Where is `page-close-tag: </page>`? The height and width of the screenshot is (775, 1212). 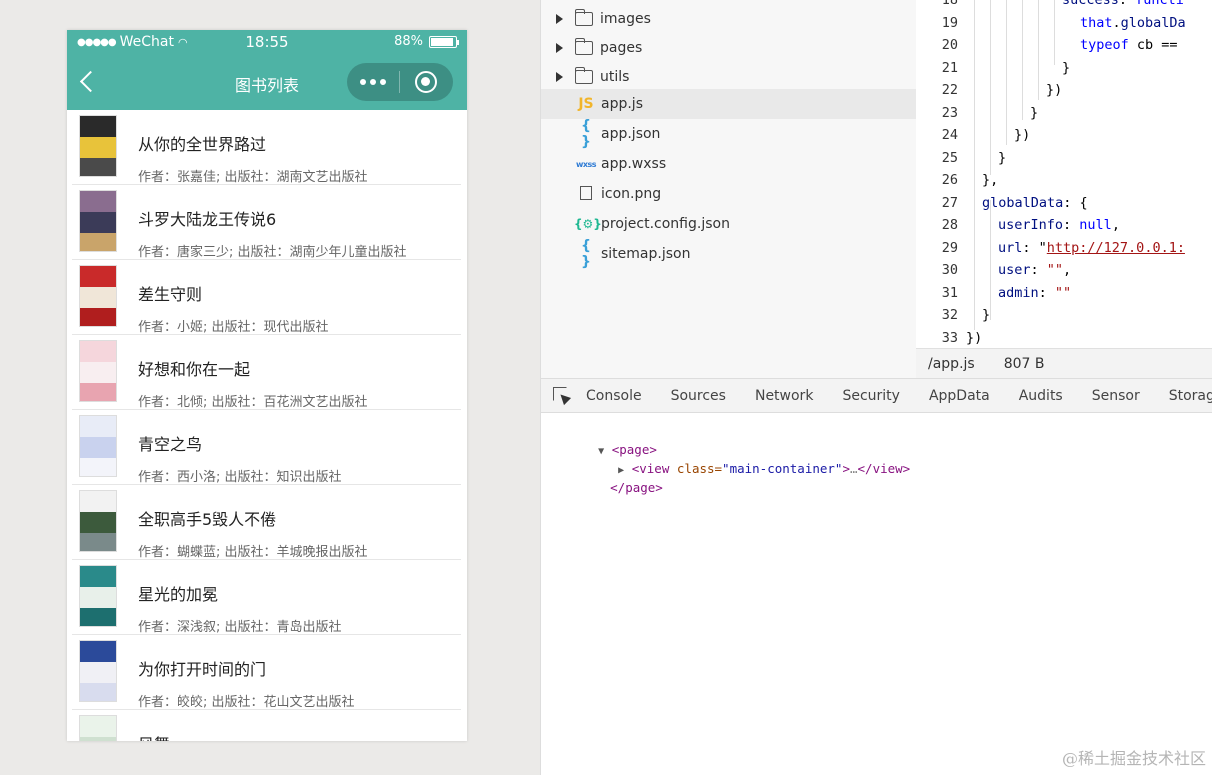 page-close-tag: </page> is located at coordinates (636, 487).